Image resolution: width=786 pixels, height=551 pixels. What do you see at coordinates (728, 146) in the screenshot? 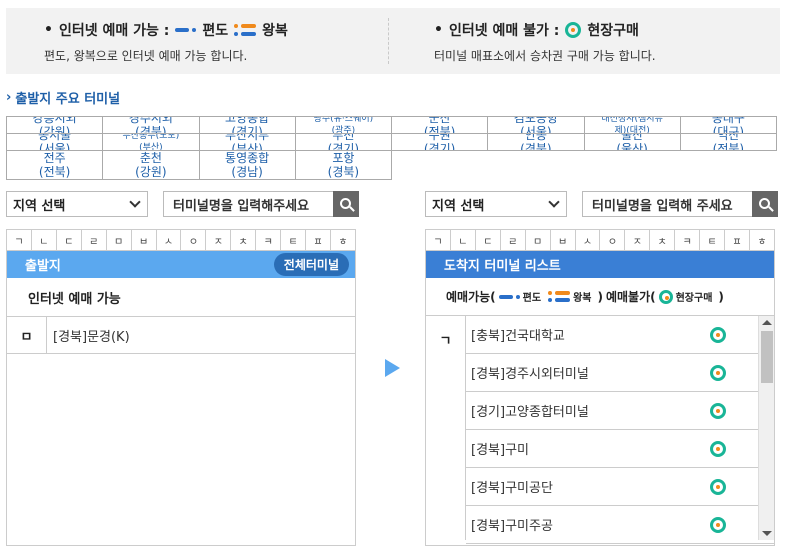
I see `terminal-region: (전북)` at bounding box center [728, 146].